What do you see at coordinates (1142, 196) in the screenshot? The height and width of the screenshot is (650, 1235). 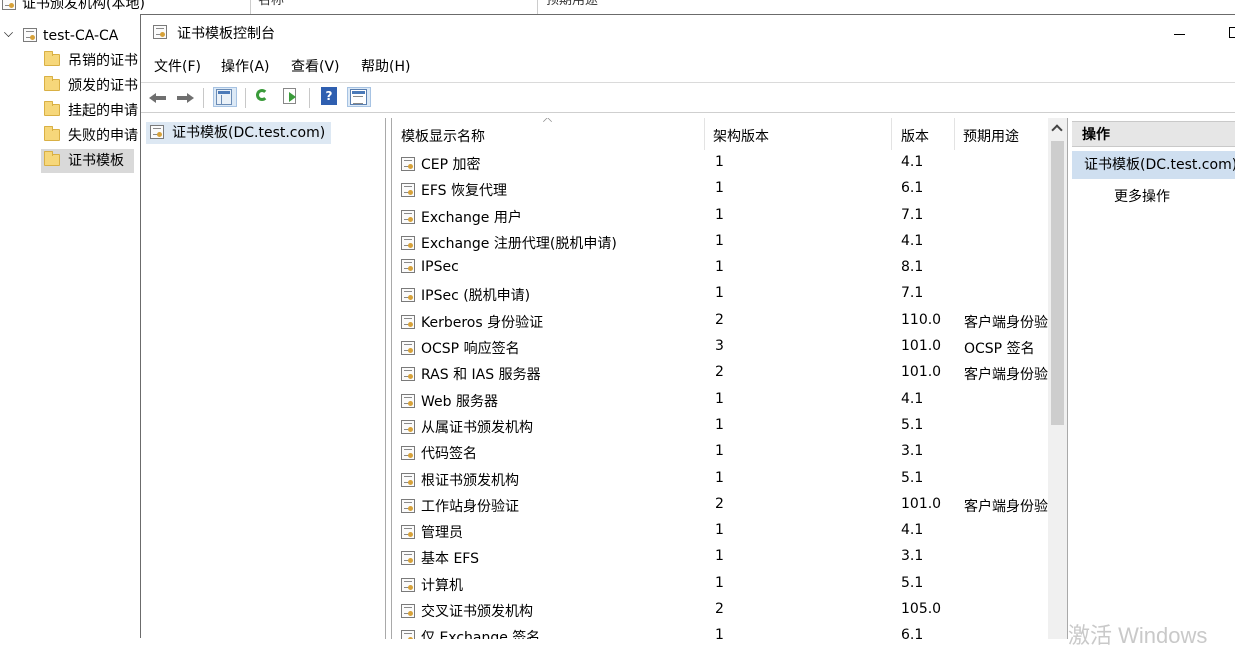 I see `more-actions-link: 更多操作` at bounding box center [1142, 196].